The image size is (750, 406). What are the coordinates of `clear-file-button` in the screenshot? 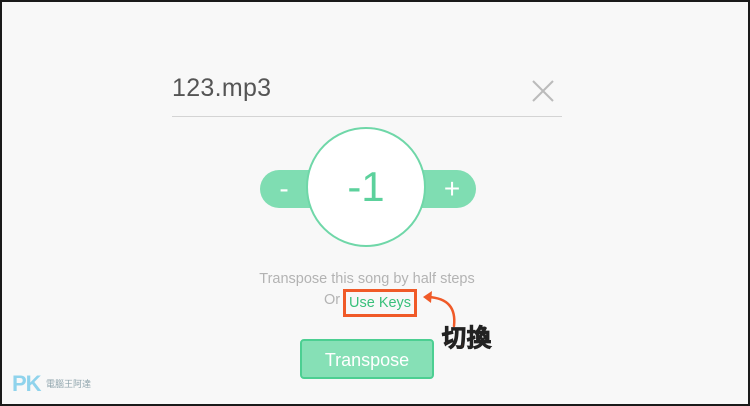 It's located at (543, 91).